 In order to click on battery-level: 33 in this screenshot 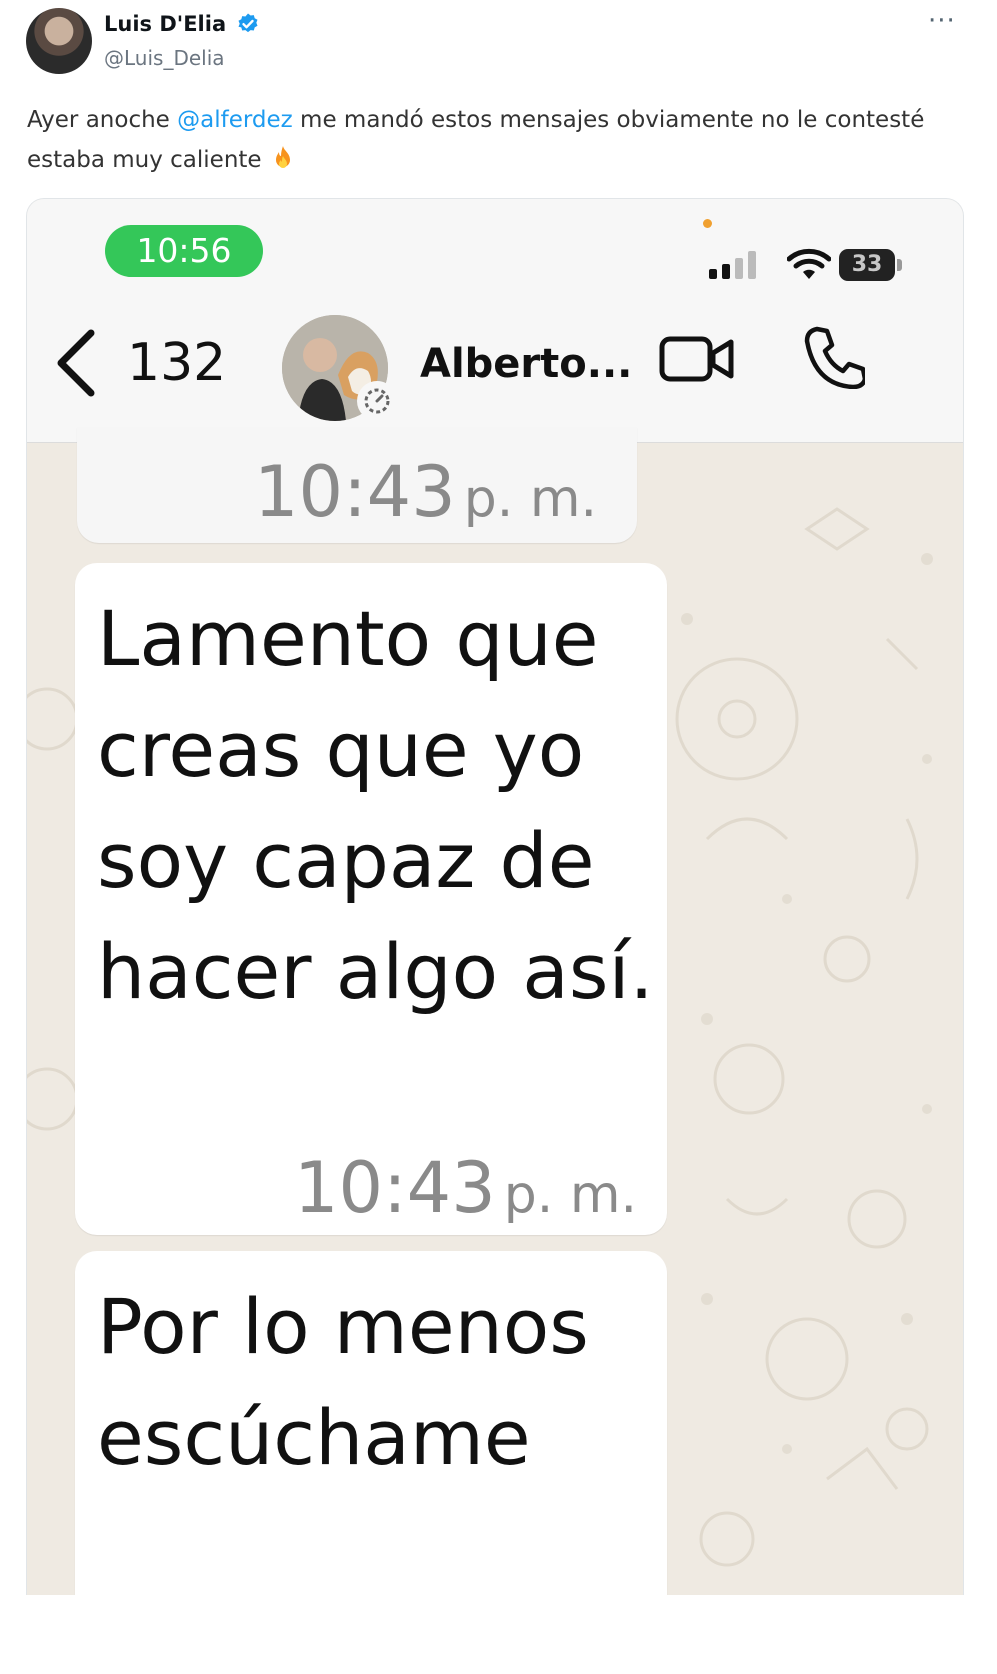, I will do `click(867, 265)`.